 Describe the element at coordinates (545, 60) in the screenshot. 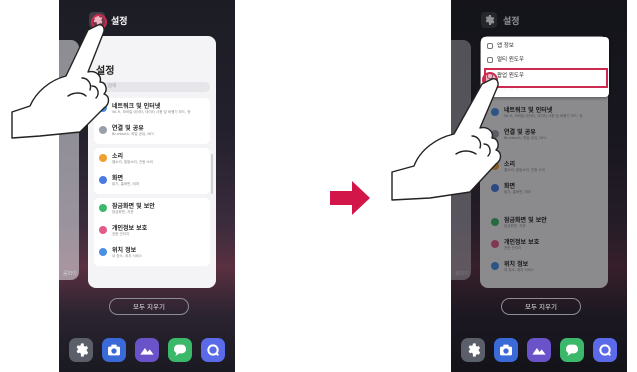

I see `menu-item-multi-window: 멀티 윈도우` at that location.